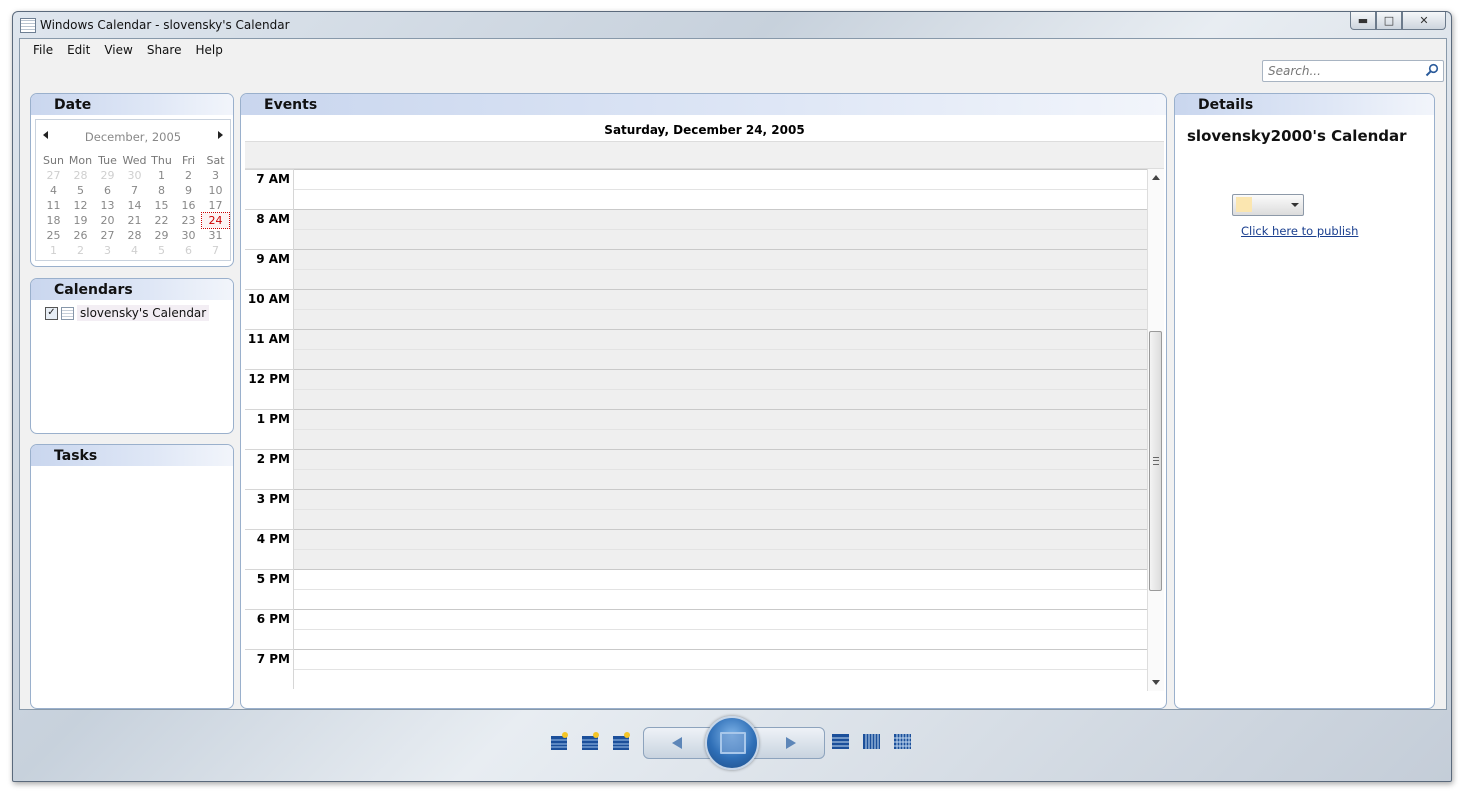  Describe the element at coordinates (161, 205) in the screenshot. I see `day-cell: 15` at that location.